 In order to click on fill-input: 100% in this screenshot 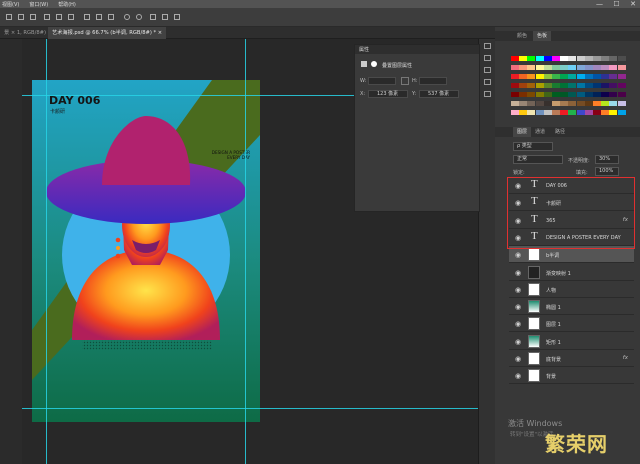, I will do `click(607, 171)`.